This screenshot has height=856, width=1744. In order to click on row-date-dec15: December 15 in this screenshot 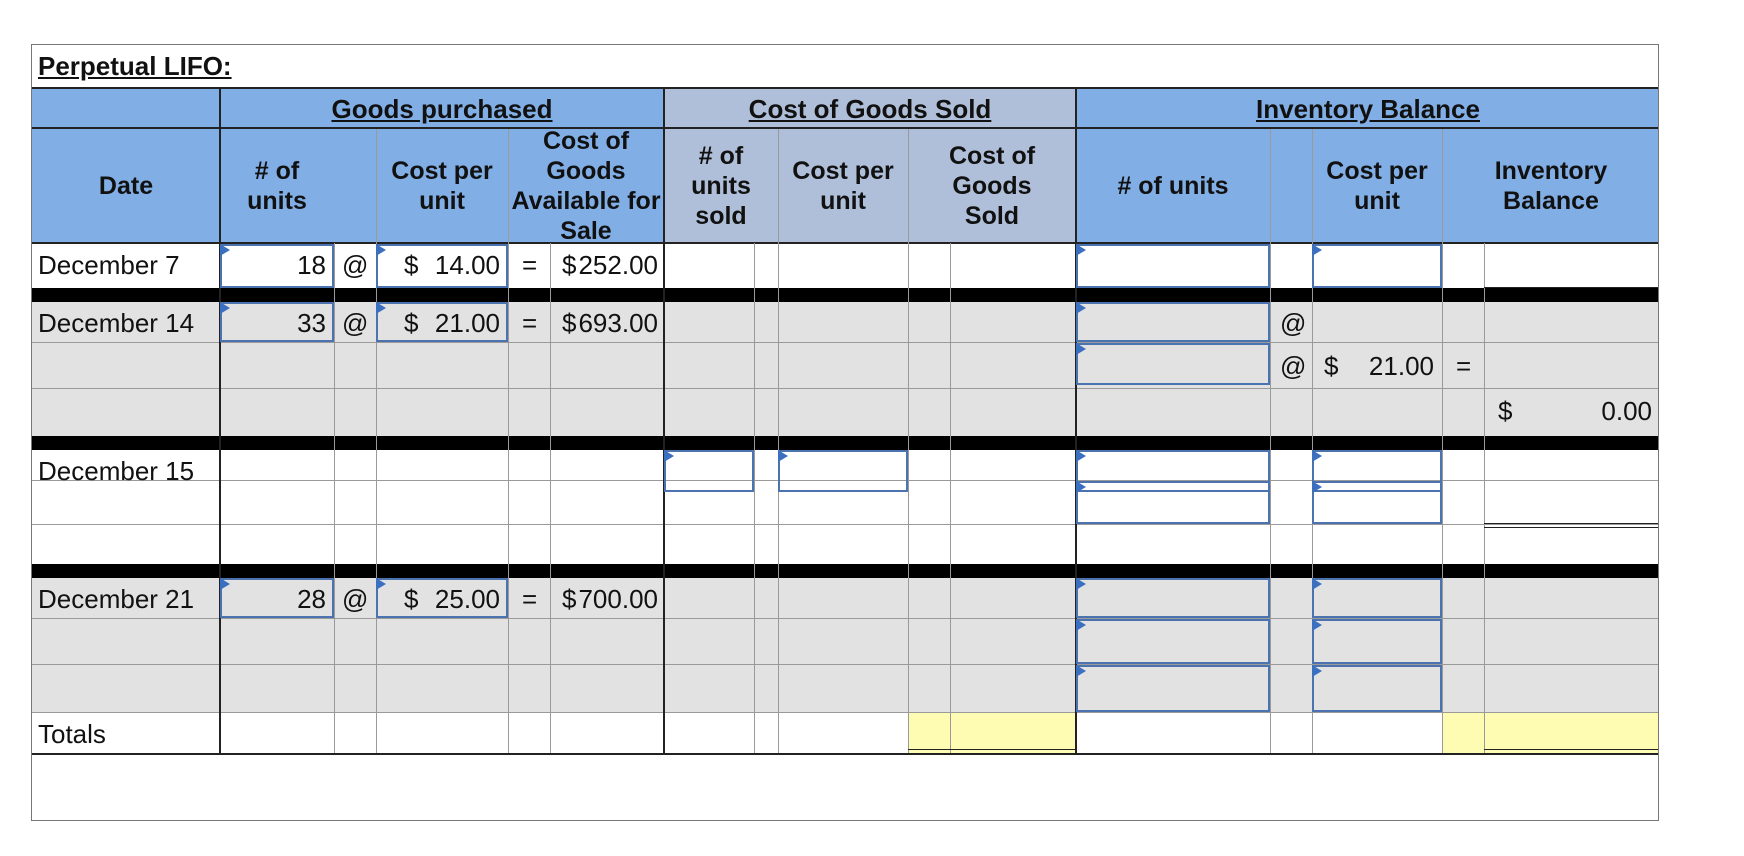, I will do `click(116, 471)`.